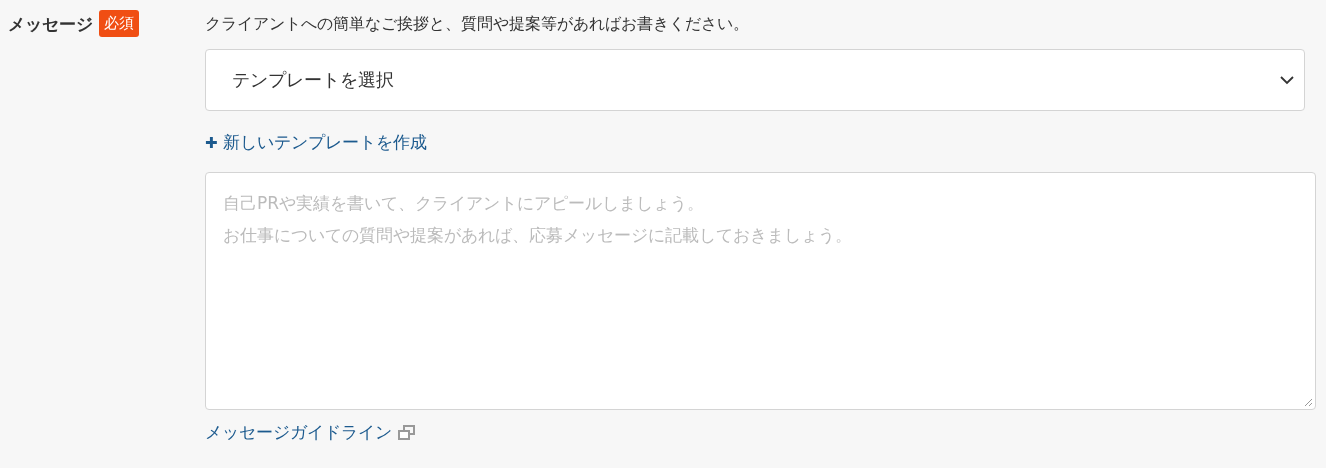 Image resolution: width=1326 pixels, height=468 pixels. Describe the element at coordinates (537, 235) in the screenshot. I see `placeholder-text: お仕事についての質問や提案があれば、応募メッセージに記載しておきましょう。` at that location.